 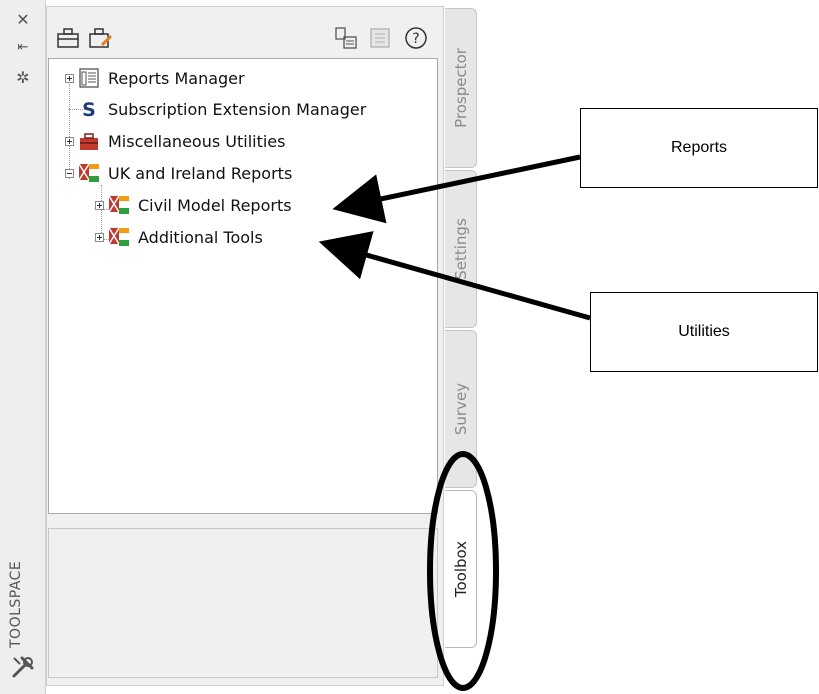 I want to click on properties-disabled-icon, so click(x=380, y=38).